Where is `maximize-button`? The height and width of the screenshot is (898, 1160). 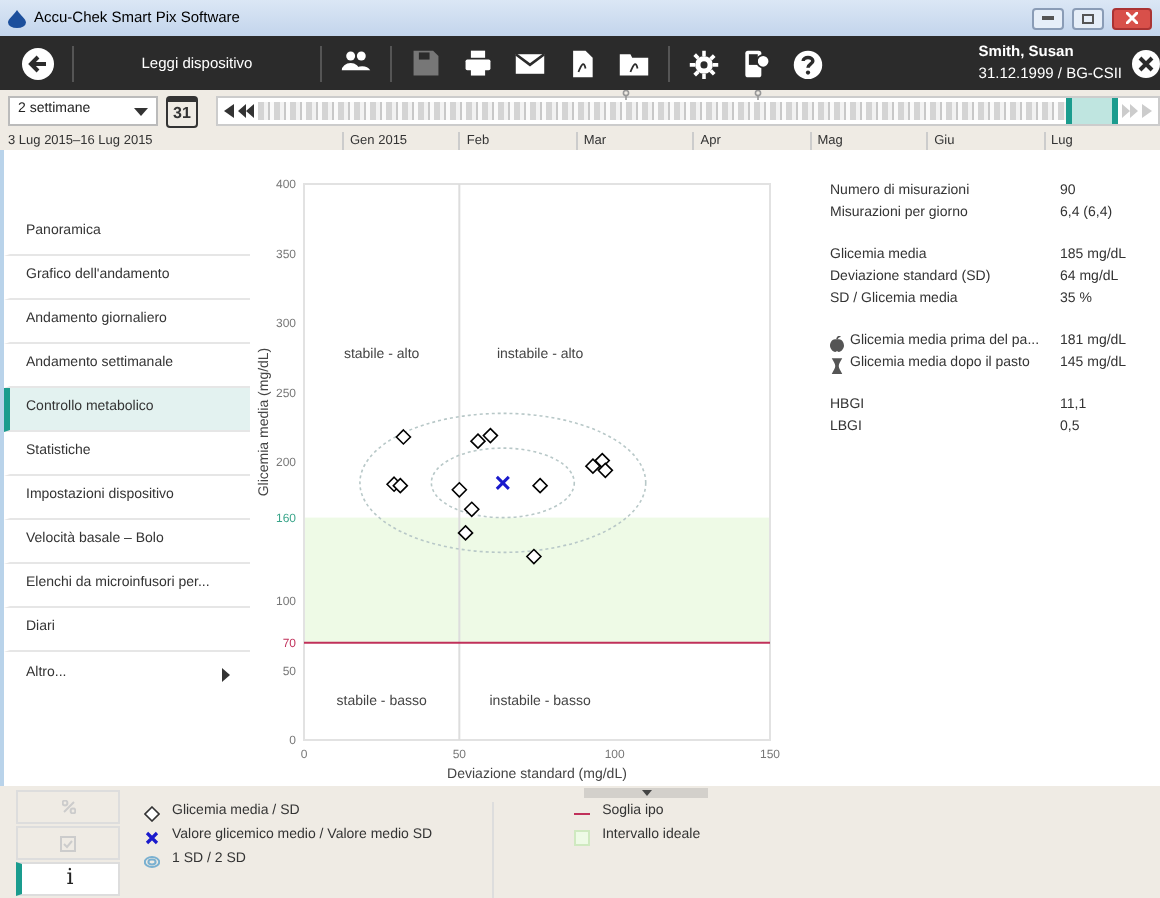 maximize-button is located at coordinates (1088, 18).